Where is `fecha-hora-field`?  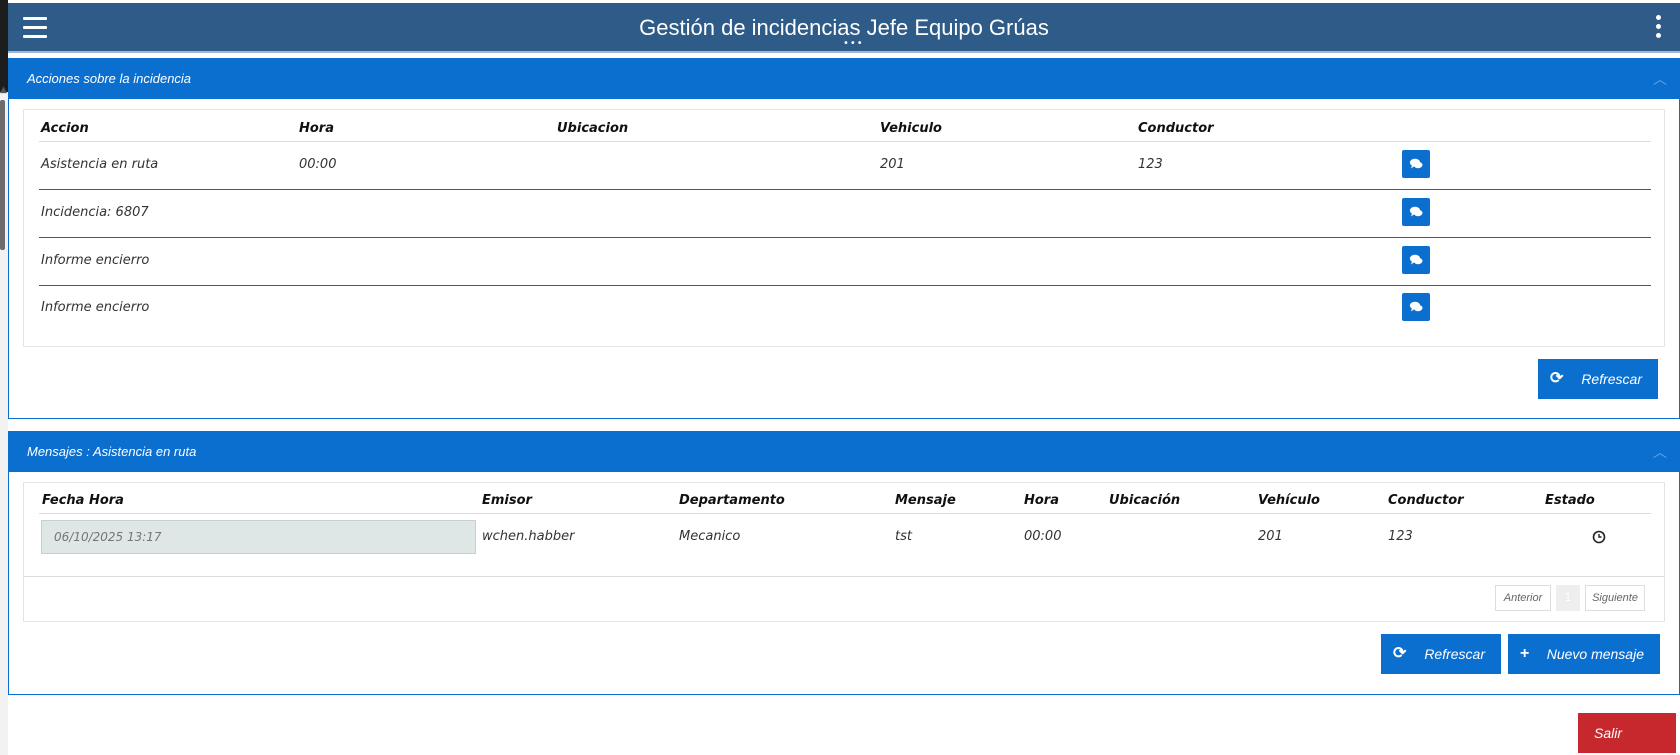 fecha-hora-field is located at coordinates (258, 537).